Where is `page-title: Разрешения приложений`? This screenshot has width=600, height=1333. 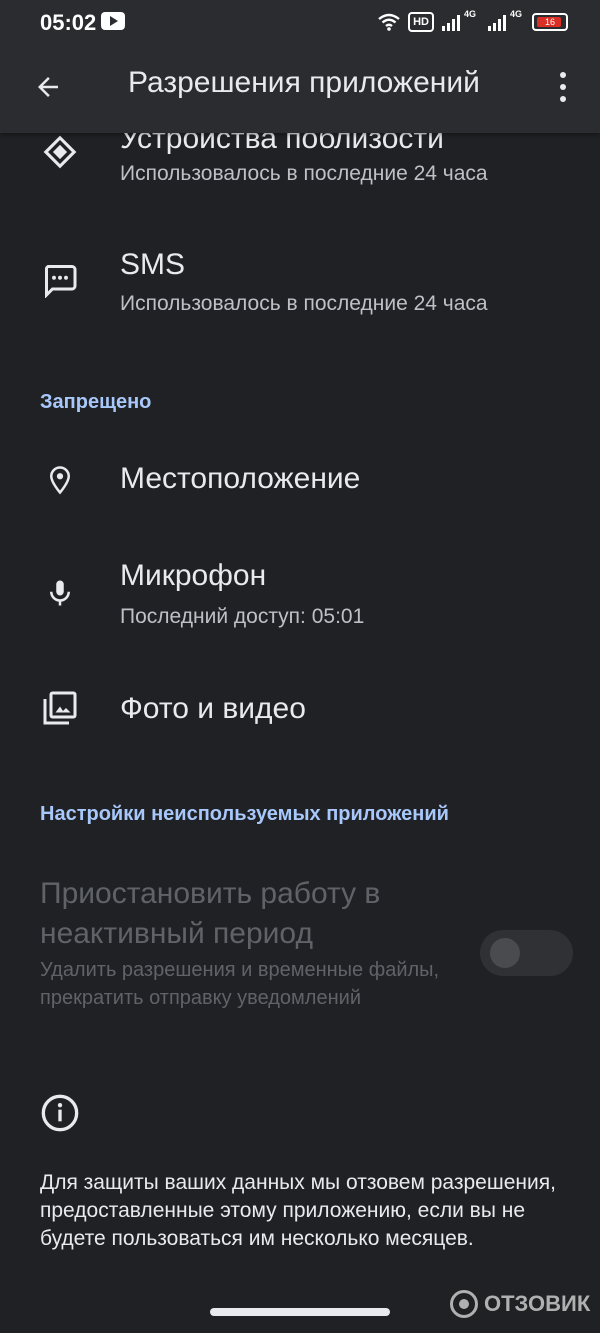 page-title: Разрешения приложений is located at coordinates (304, 82).